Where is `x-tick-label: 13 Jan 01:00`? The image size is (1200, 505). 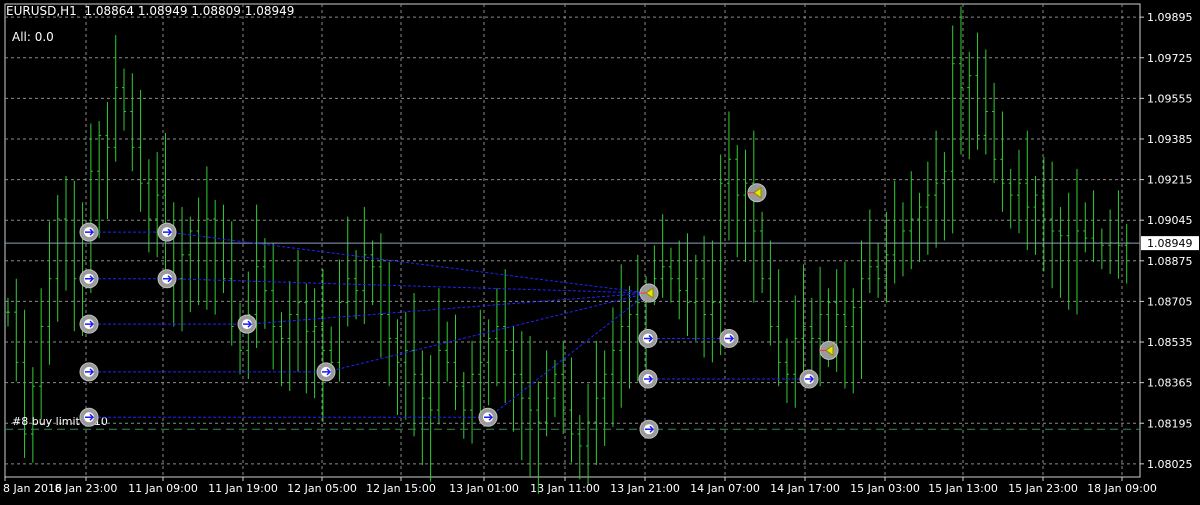
x-tick-label: 13 Jan 01:00 is located at coordinates (484, 488).